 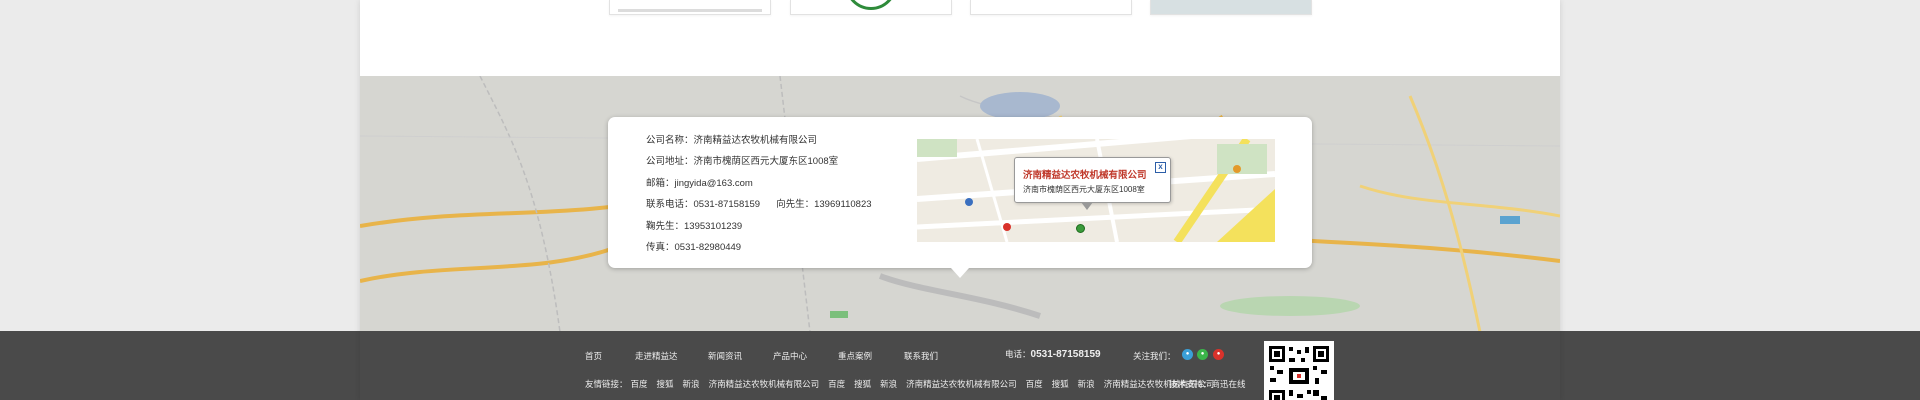 I want to click on map-pin-icon, so click(x=1080, y=228).